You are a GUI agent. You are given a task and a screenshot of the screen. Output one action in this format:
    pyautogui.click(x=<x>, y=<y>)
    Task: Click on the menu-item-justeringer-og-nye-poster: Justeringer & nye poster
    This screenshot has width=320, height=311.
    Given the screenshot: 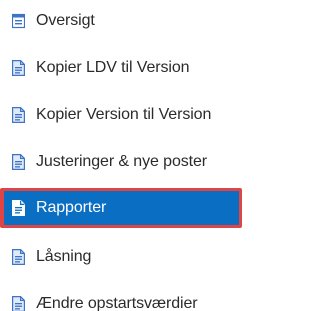 What is the action you would take?
    pyautogui.click(x=121, y=161)
    